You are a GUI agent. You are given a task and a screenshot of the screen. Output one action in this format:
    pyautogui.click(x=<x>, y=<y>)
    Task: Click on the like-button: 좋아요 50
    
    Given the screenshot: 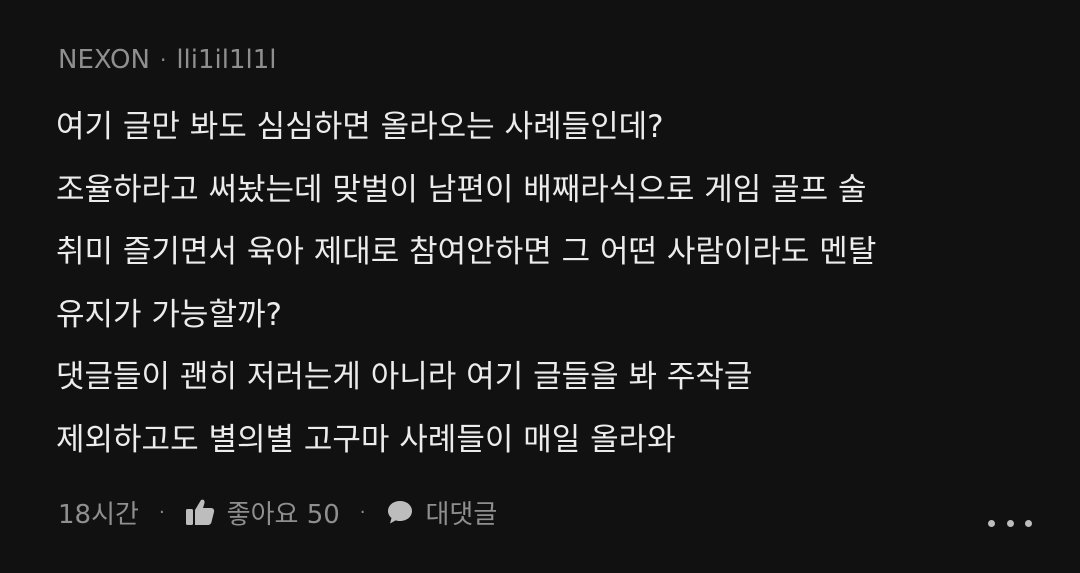 What is the action you would take?
    pyautogui.click(x=262, y=512)
    